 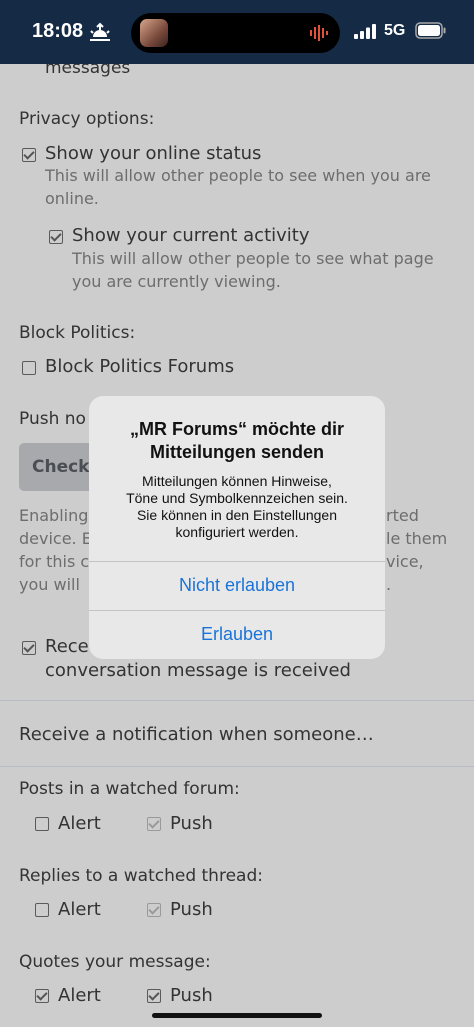 I want to click on current-activity-hint-2: you are currently viewing., so click(x=176, y=281).